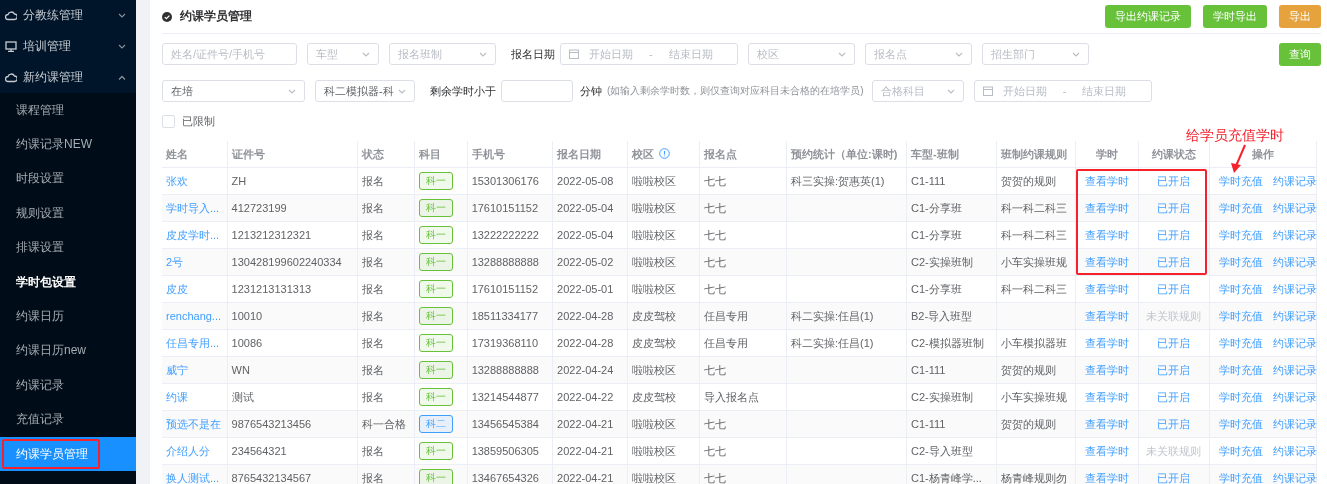 The image size is (1327, 484). What do you see at coordinates (195, 289) in the screenshot?
I see `student-name-link: 皮皮` at bounding box center [195, 289].